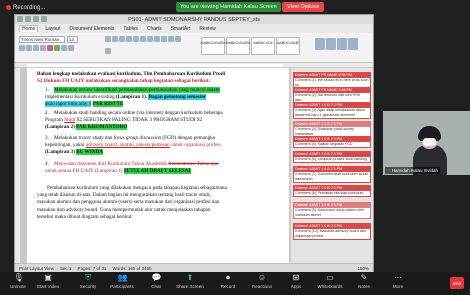  What do you see at coordinates (143, 39) in the screenshot?
I see `show-marks-icon` at bounding box center [143, 39].